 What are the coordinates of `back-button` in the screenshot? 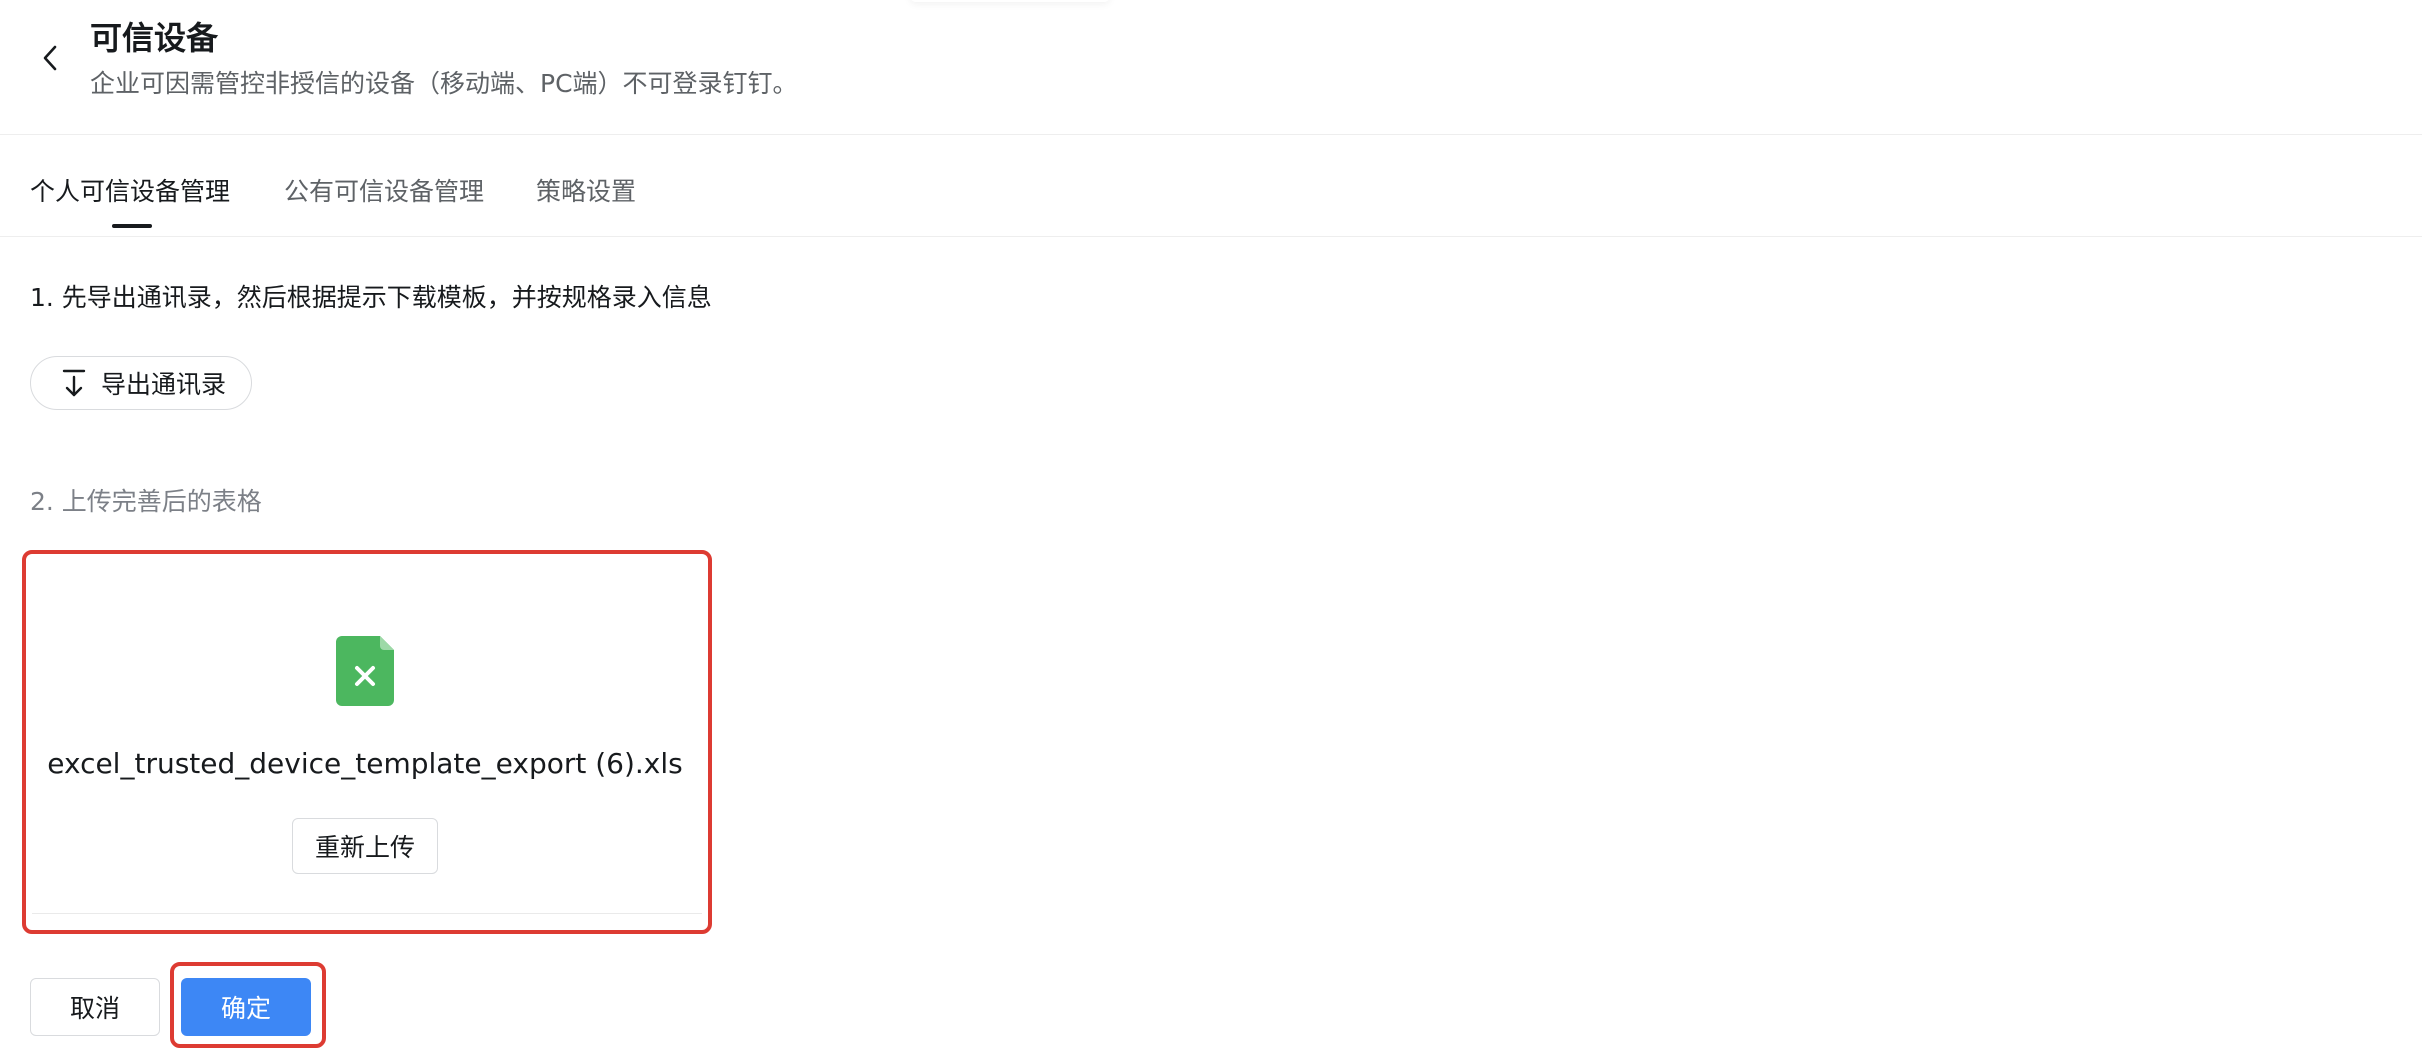 It's located at (50, 58).